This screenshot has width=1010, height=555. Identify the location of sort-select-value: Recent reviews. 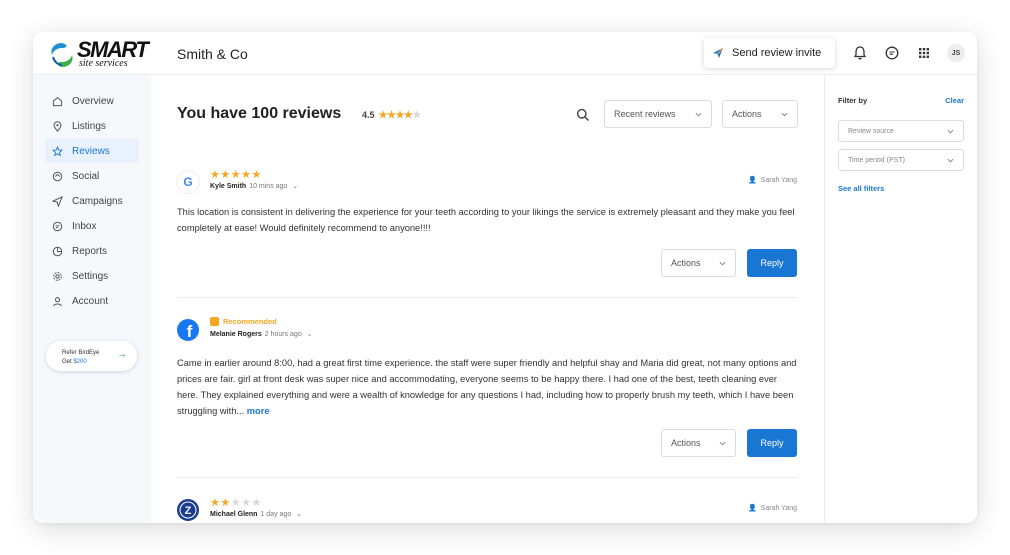
(645, 114).